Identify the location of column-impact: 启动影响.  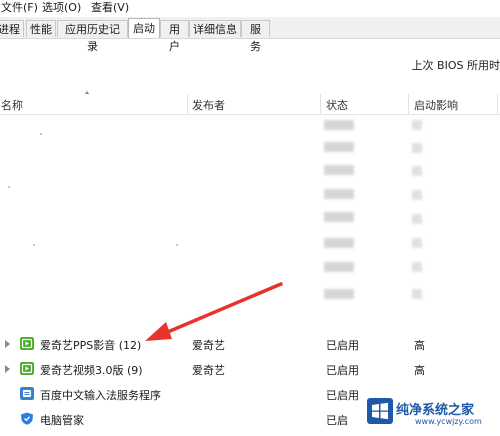
(436, 105).